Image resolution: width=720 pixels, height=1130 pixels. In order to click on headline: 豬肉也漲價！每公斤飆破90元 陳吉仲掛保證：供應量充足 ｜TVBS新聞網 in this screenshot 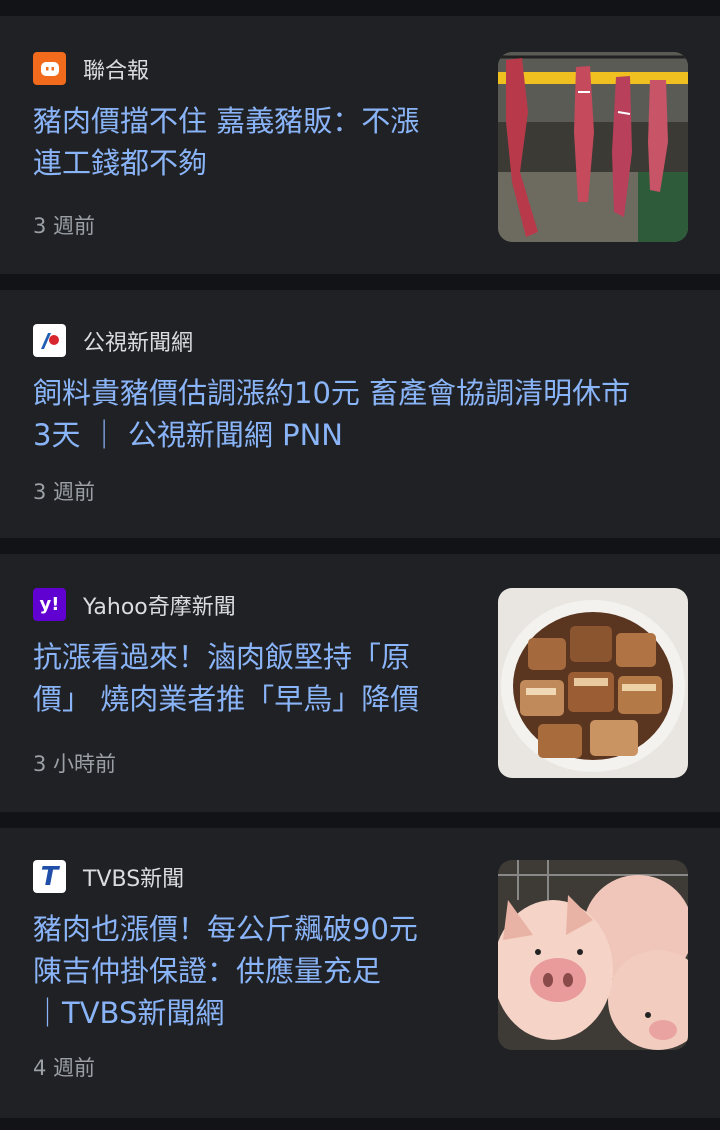, I will do `click(225, 971)`.